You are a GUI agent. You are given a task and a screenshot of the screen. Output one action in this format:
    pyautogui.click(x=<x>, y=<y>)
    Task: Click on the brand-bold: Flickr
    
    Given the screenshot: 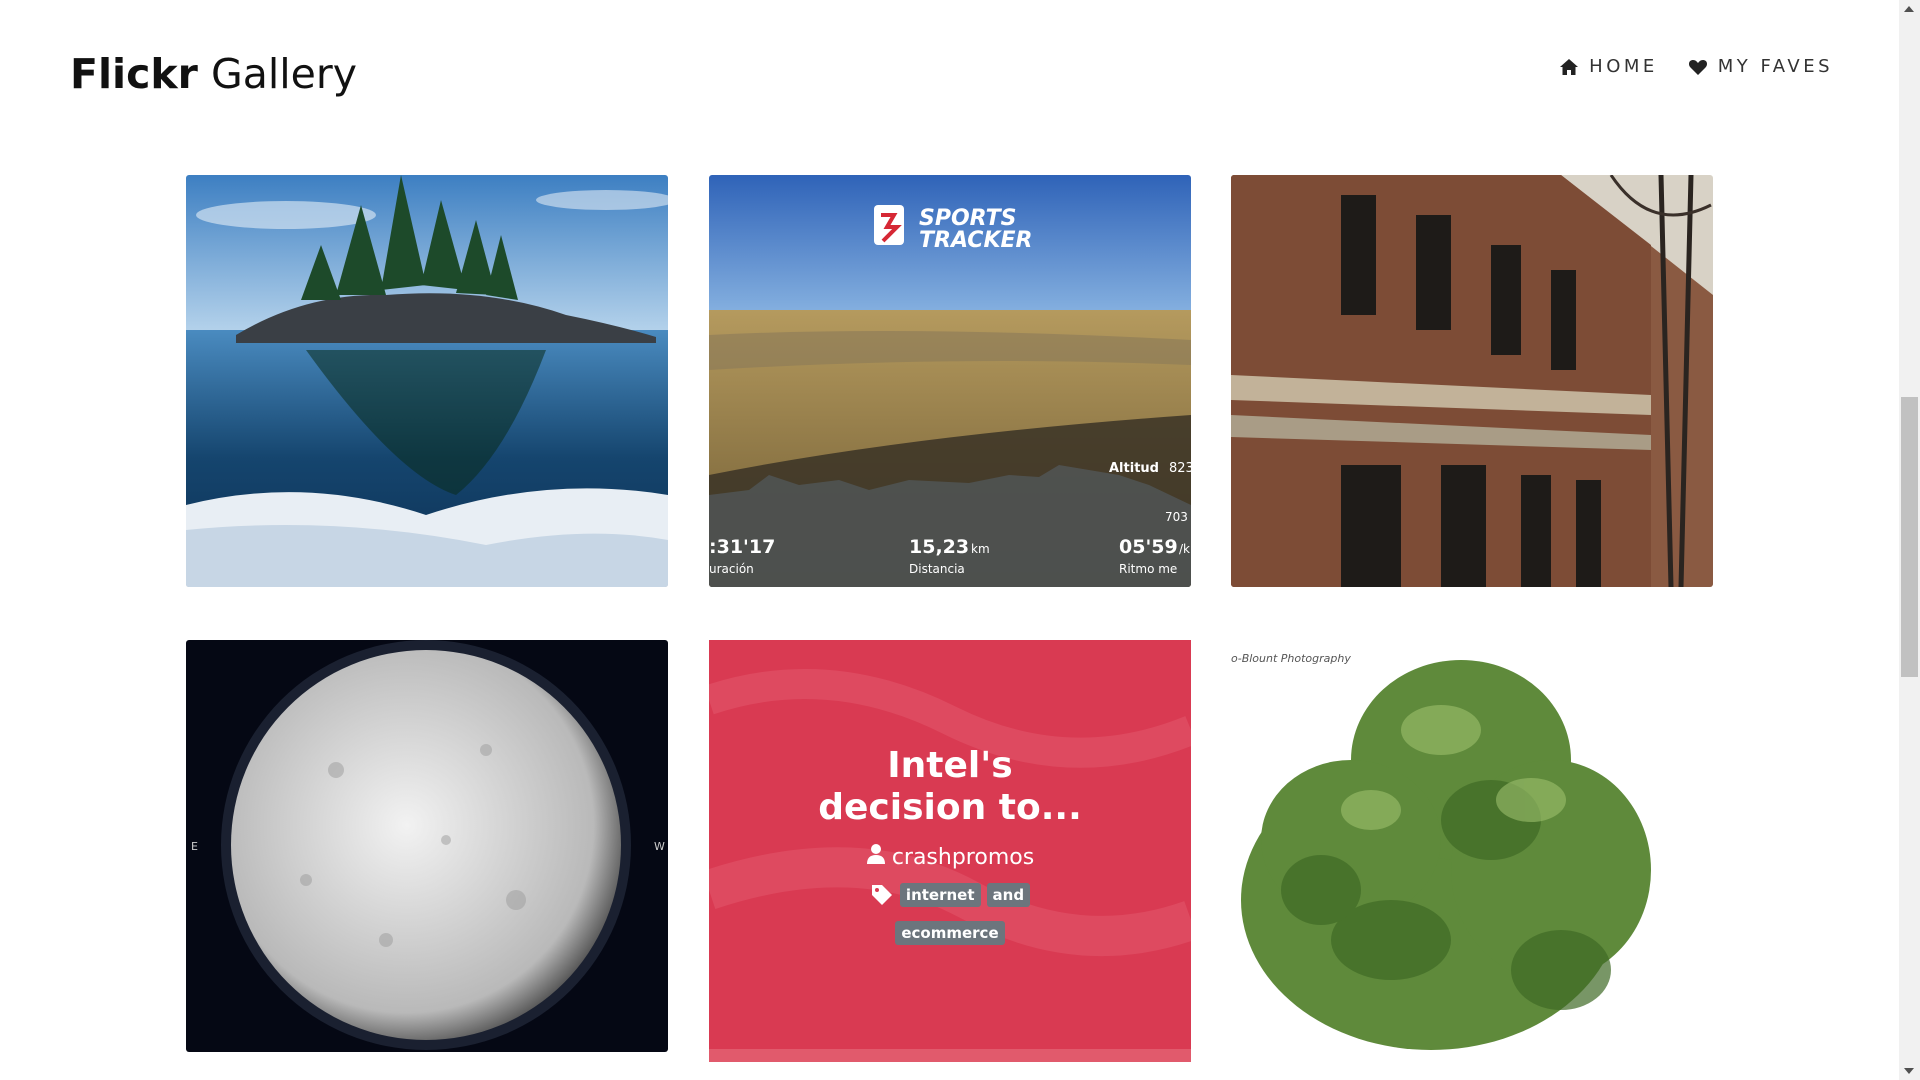 What is the action you would take?
    pyautogui.click(x=134, y=74)
    